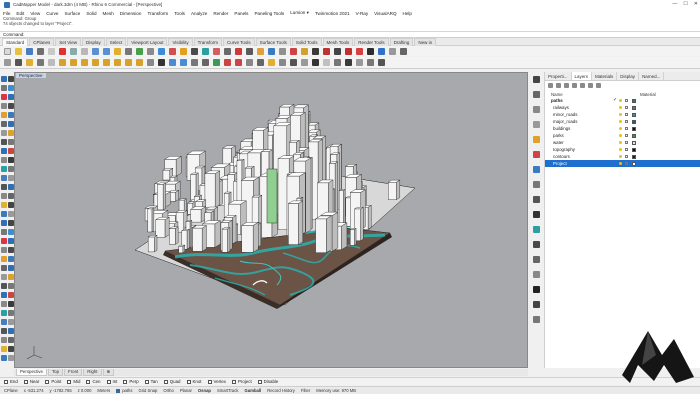 The image size is (700, 394). I want to click on tab-surface-tools: Surface Tools, so click(273, 41).